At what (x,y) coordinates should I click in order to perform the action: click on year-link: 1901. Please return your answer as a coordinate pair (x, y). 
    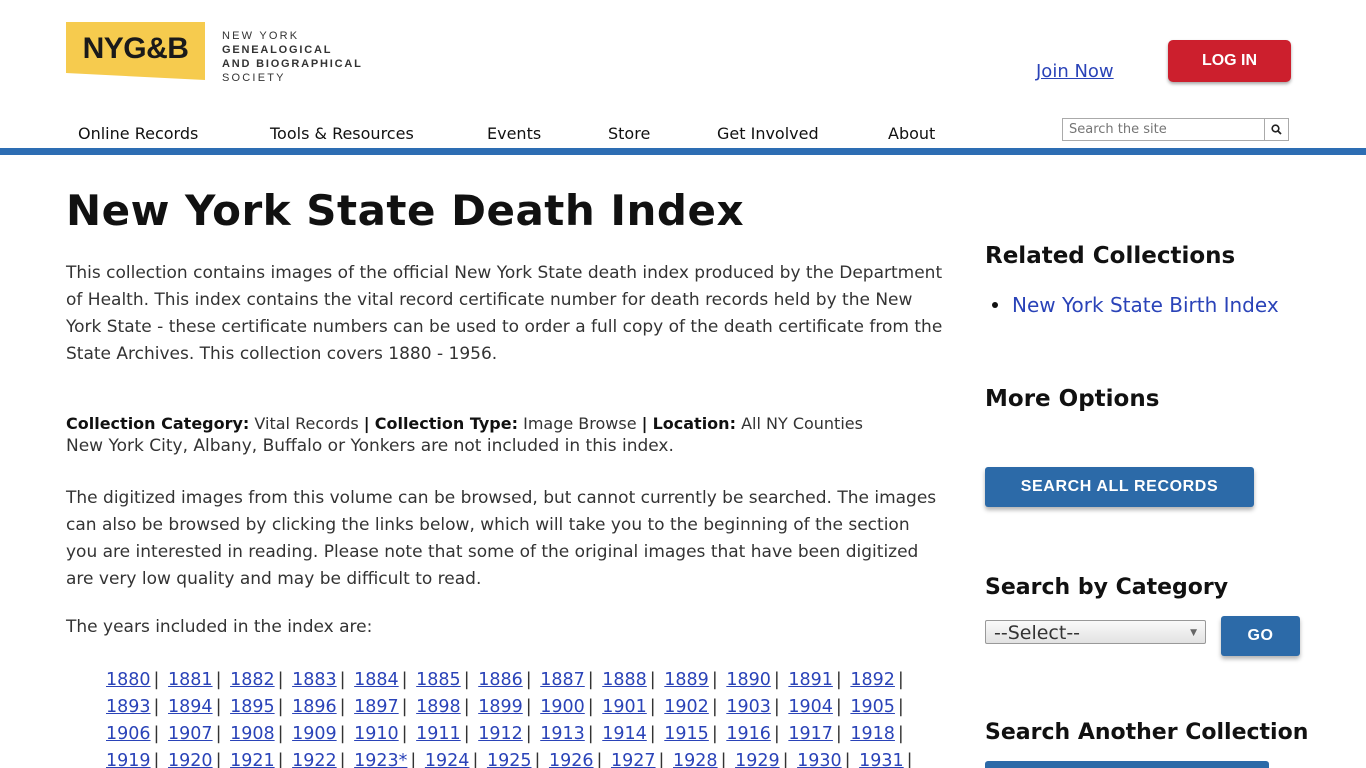
    Looking at the image, I should click on (624, 707).